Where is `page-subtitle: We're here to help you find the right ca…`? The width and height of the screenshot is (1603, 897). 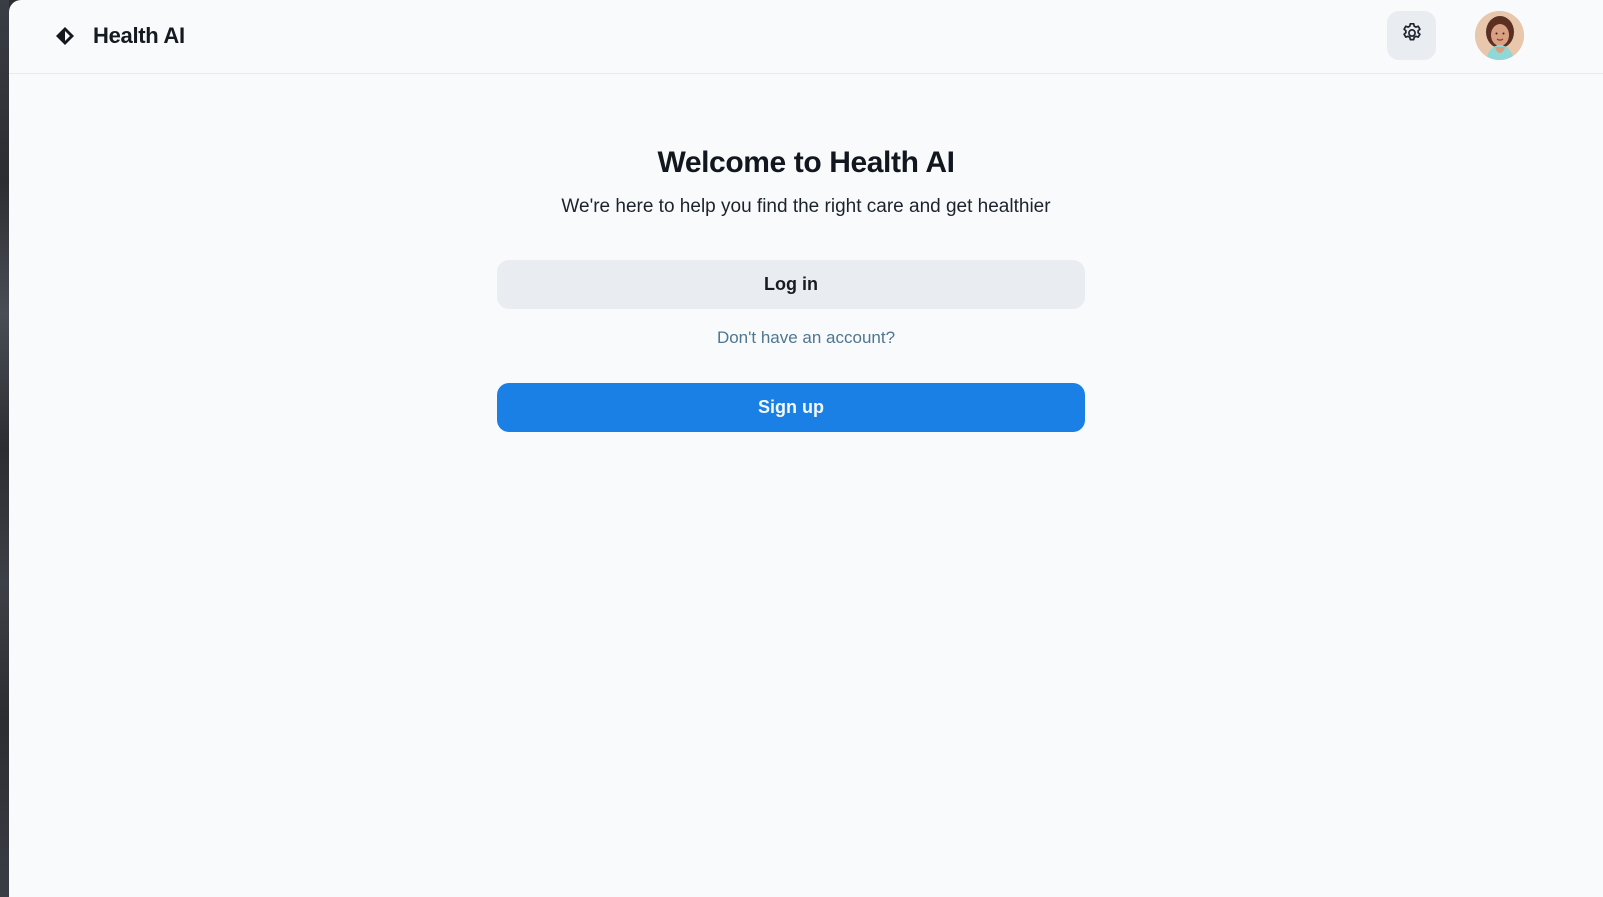
page-subtitle: We're here to help you find the right ca… is located at coordinates (806, 206).